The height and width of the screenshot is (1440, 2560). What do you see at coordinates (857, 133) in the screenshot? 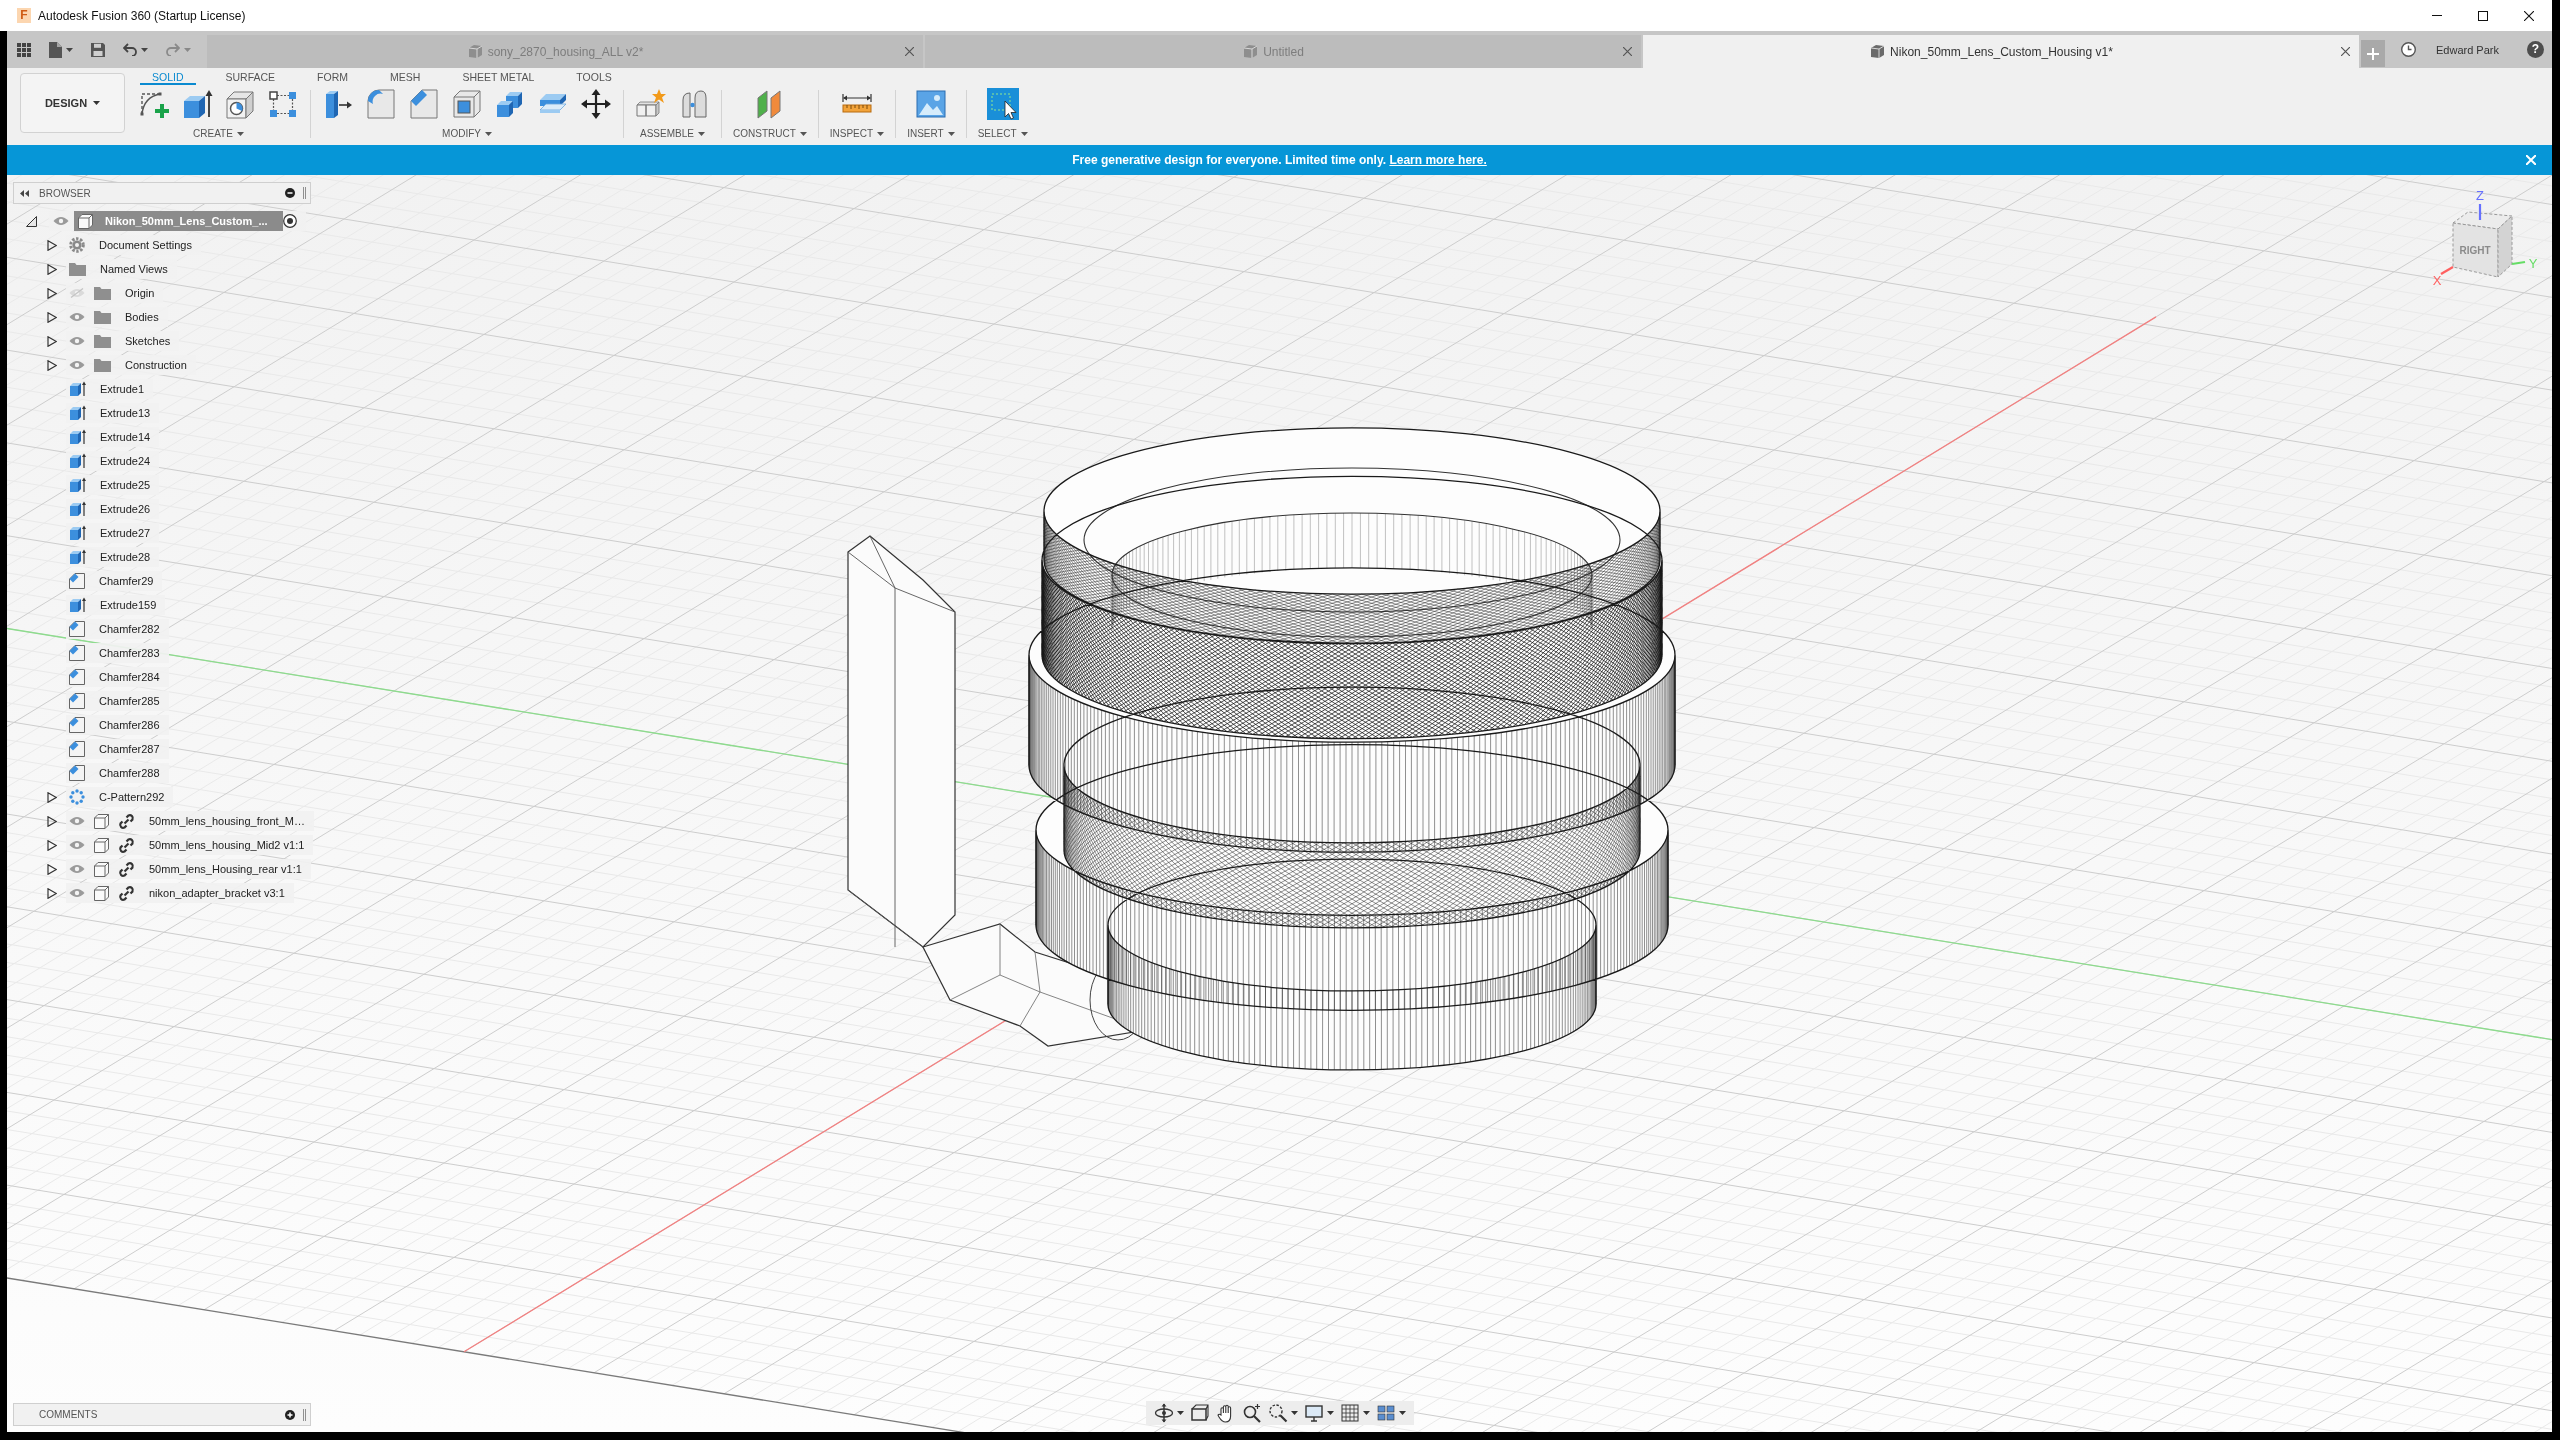
I see `tool-group-menu: INSPECT` at bounding box center [857, 133].